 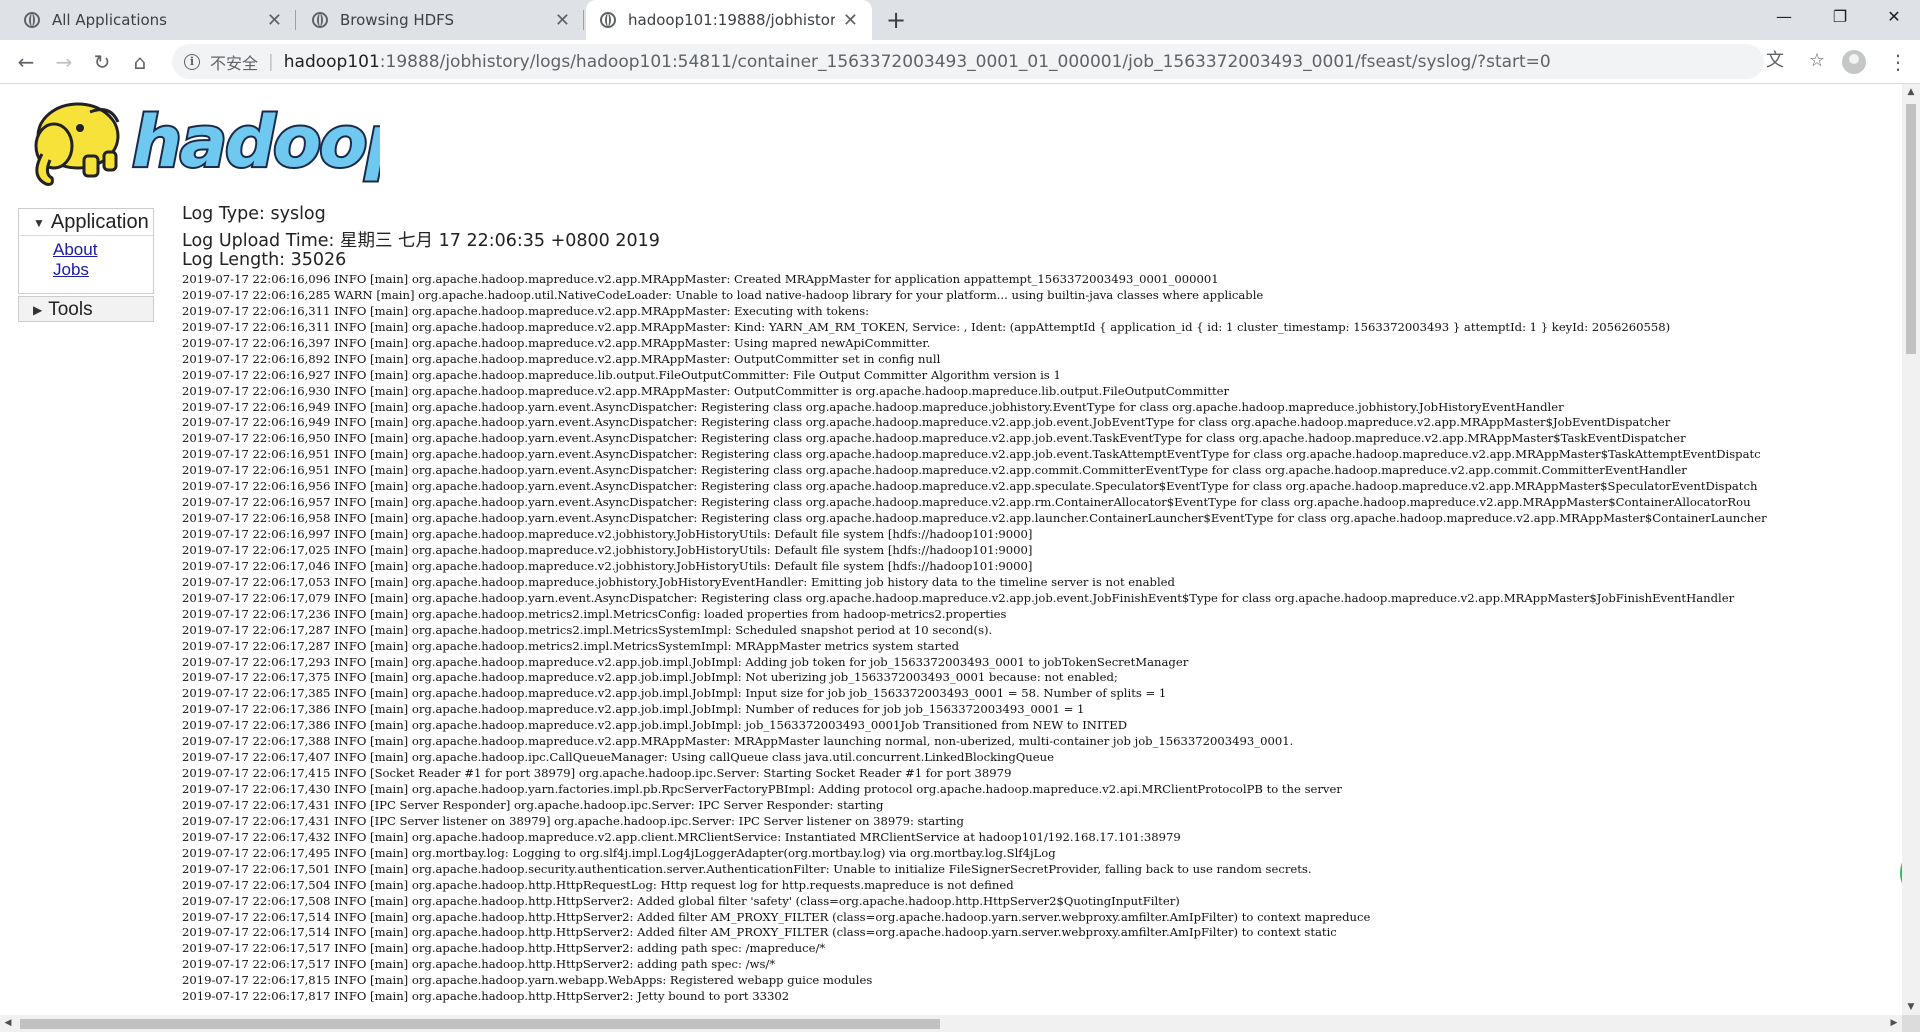 I want to click on caret-right-icon: ▶, so click(x=38, y=310).